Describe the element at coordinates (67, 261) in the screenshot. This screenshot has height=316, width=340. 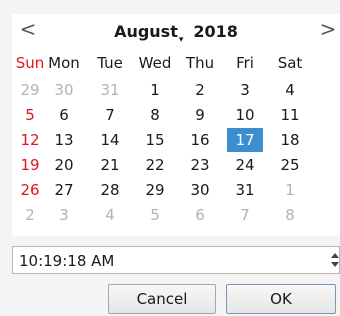
I see `time-value: 10:19:18 AM` at that location.